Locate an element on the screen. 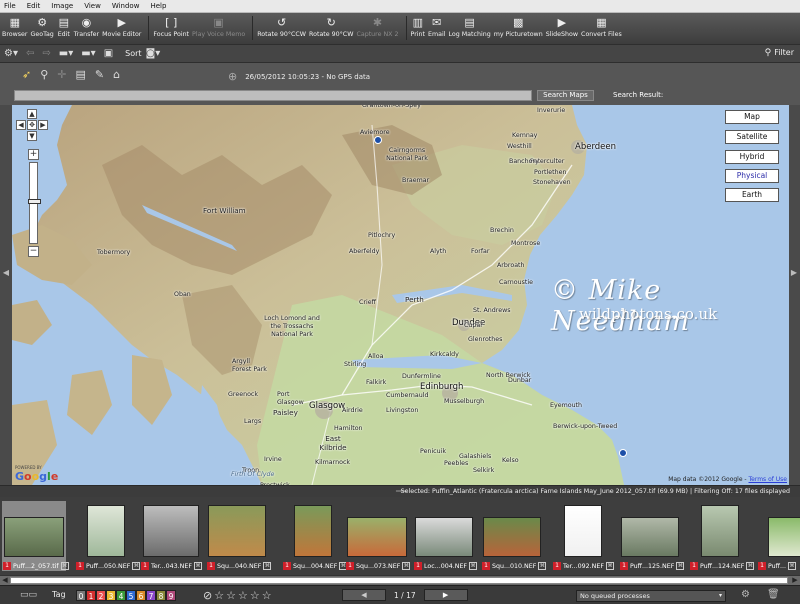  geotag-button: ⚙ GeoTag is located at coordinates (42, 27).